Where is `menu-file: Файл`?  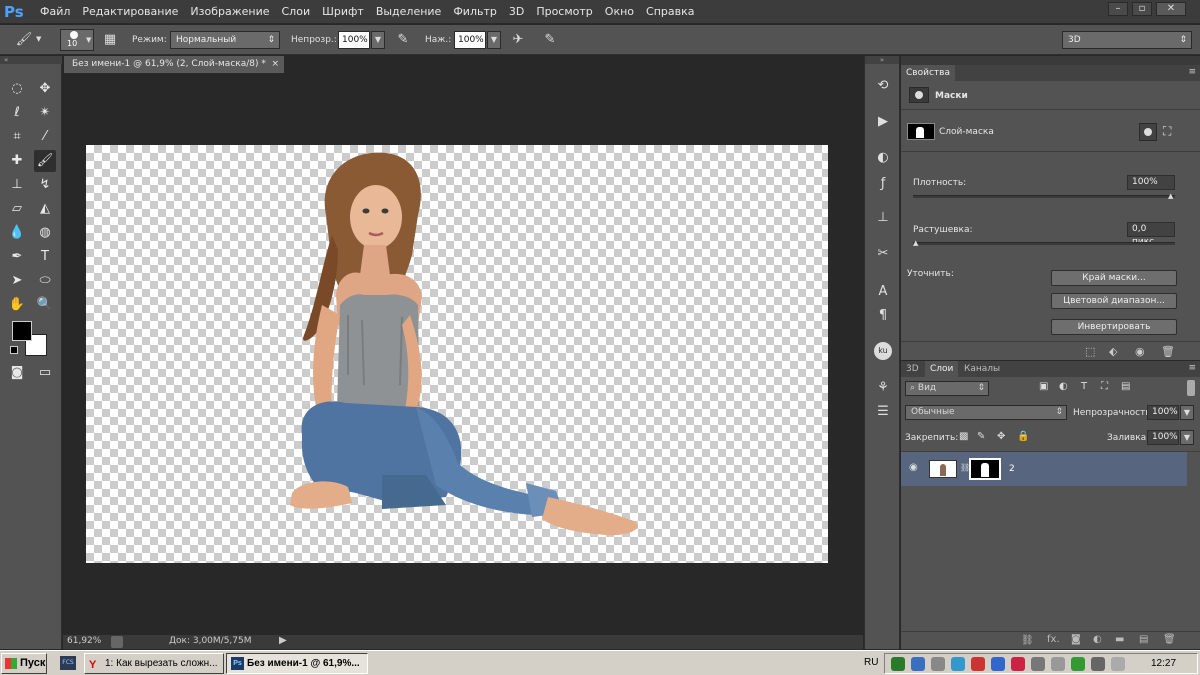 menu-file: Файл is located at coordinates (55, 12).